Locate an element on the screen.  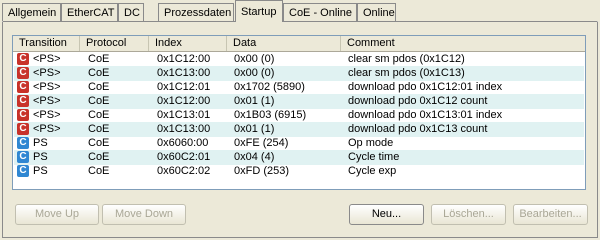
tab-coe-online: CoE - Online is located at coordinates (320, 12).